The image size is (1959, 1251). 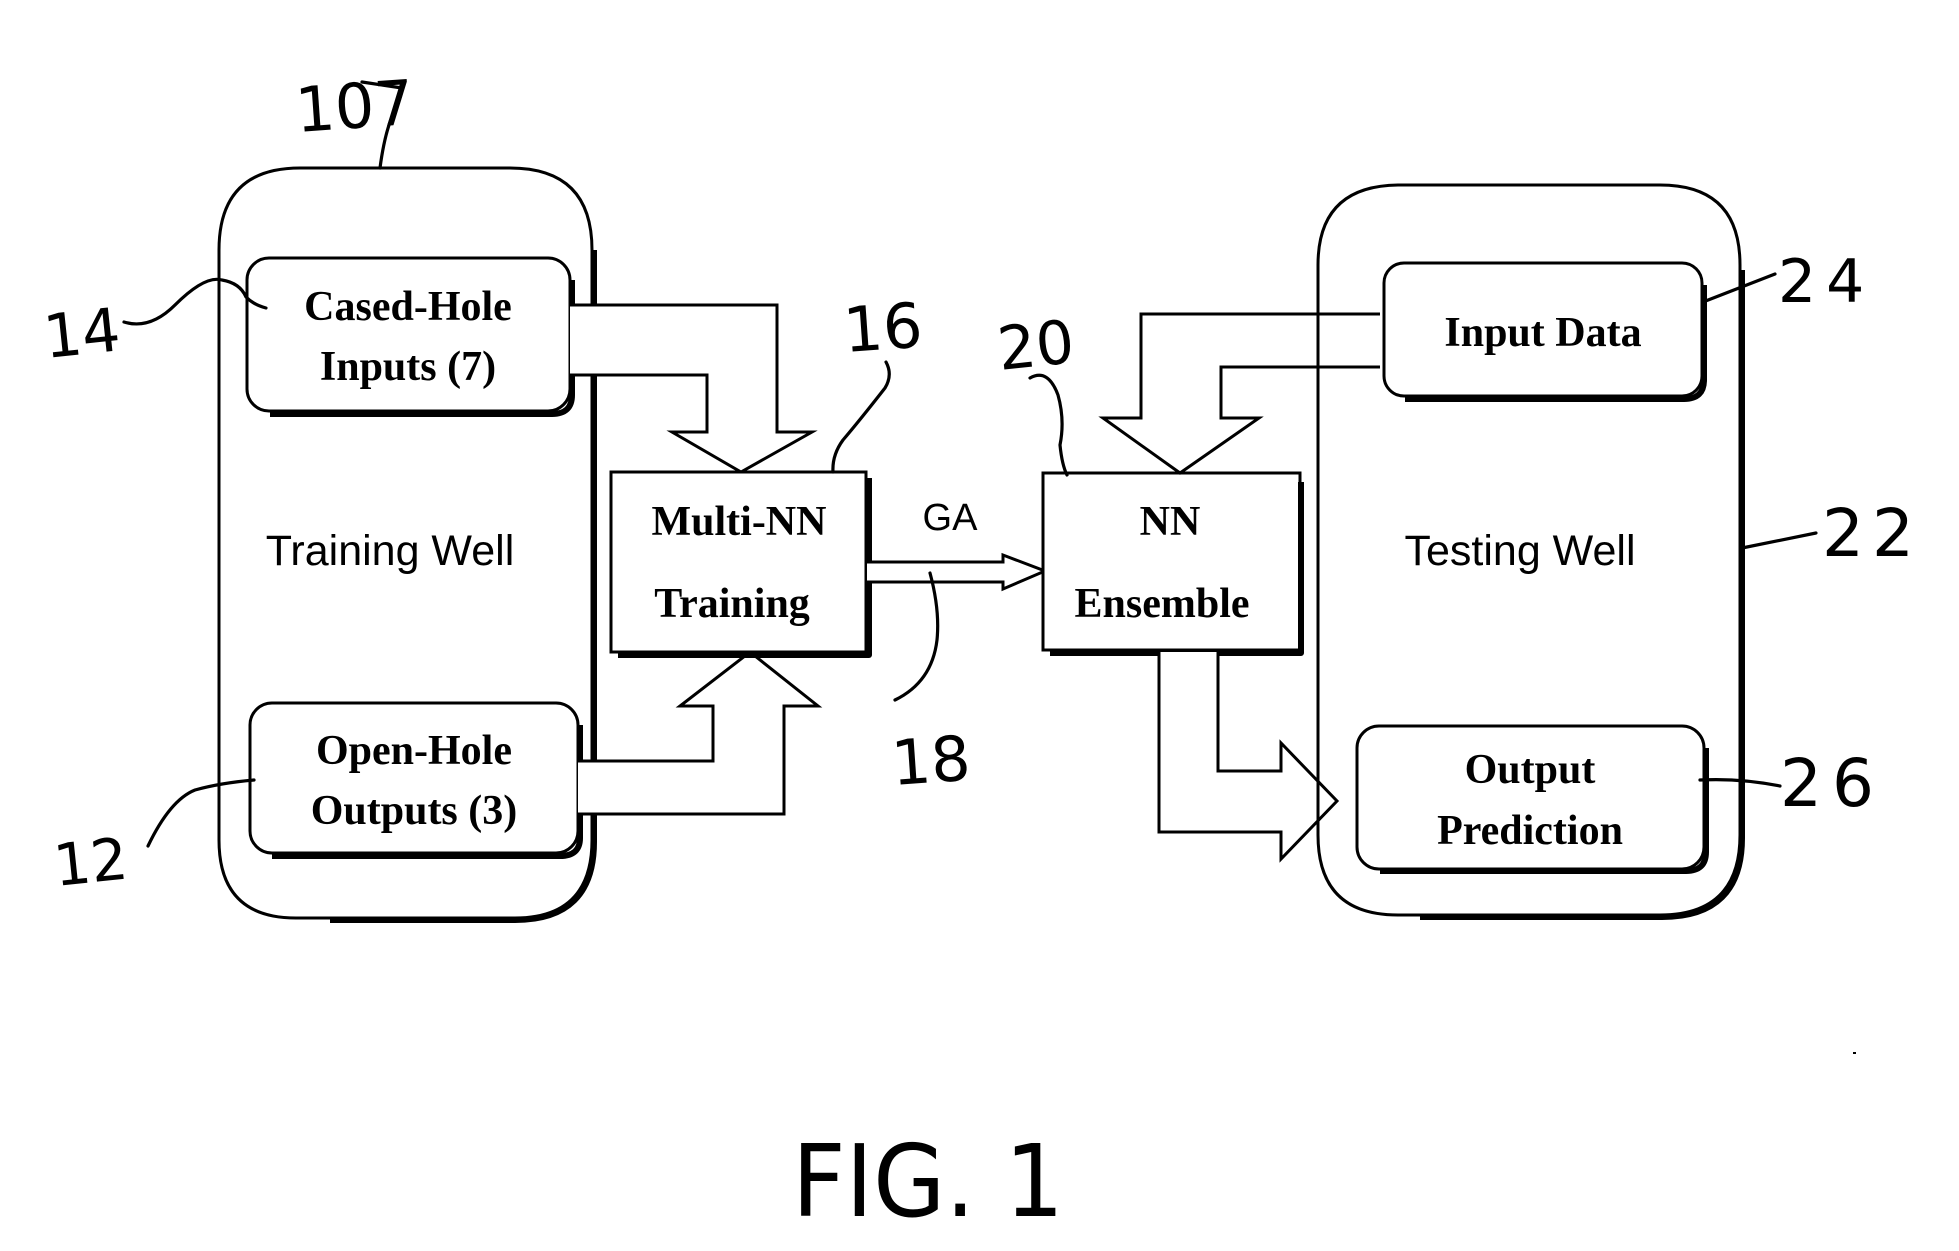 What do you see at coordinates (951, 518) in the screenshot?
I see `ga-label: GA` at bounding box center [951, 518].